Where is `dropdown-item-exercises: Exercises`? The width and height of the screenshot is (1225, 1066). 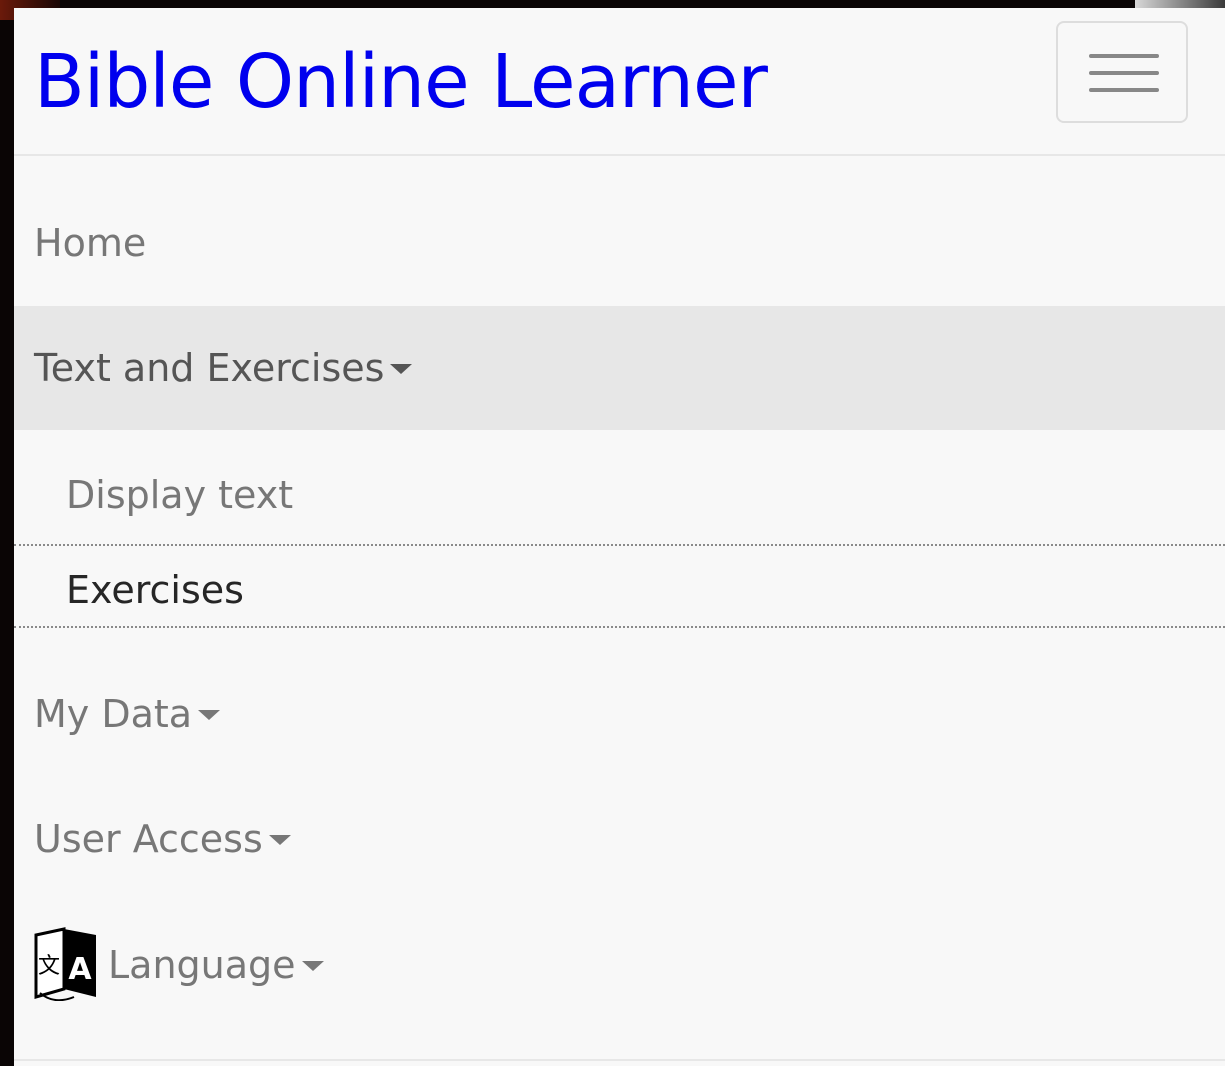 dropdown-item-exercises: Exercises is located at coordinates (619, 586).